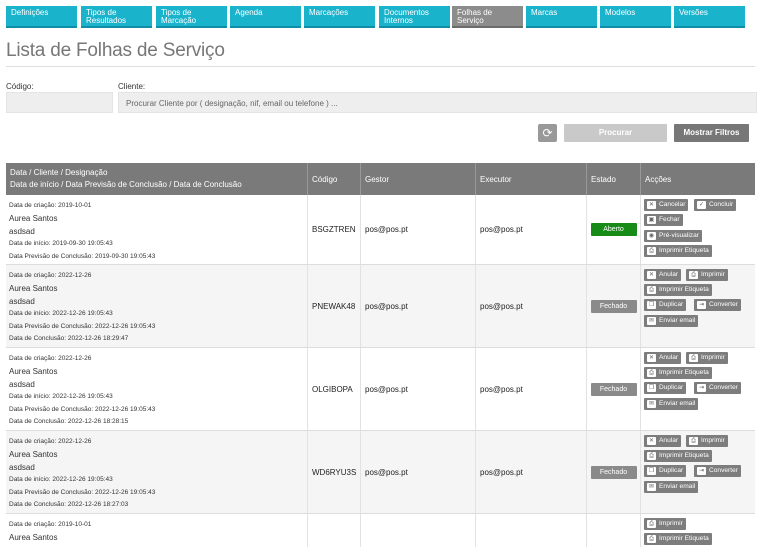 Image resolution: width=763 pixels, height=547 pixels. What do you see at coordinates (33, 538) in the screenshot?
I see `cliente-name: Aurea Santos` at bounding box center [33, 538].